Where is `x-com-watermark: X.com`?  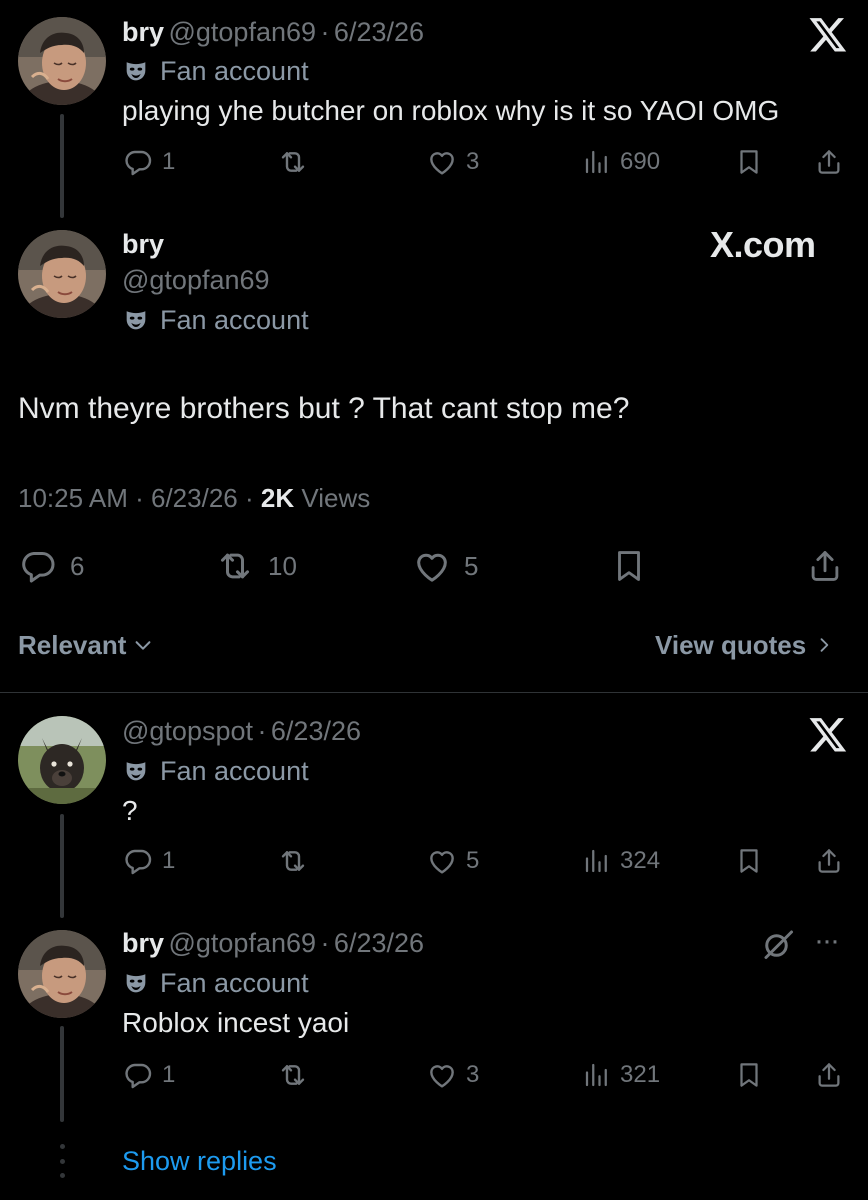
x-com-watermark: X.com is located at coordinates (763, 244).